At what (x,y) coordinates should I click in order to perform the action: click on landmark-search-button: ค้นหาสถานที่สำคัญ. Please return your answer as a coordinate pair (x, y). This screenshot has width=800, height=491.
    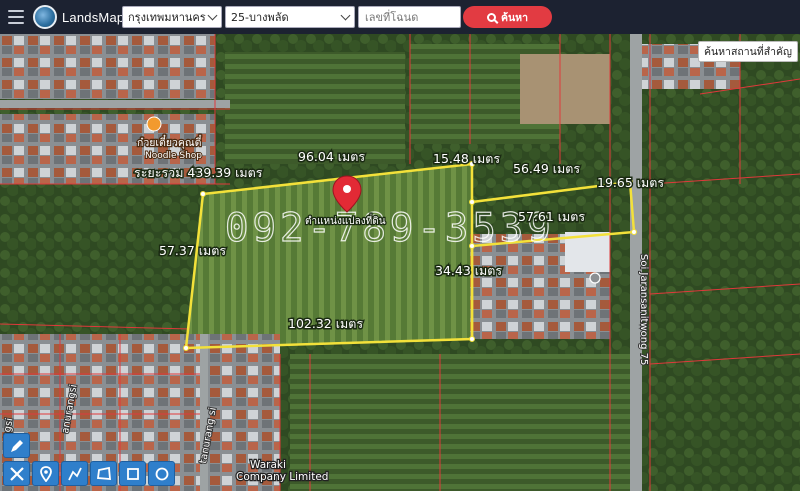
    Looking at the image, I should click on (747, 51).